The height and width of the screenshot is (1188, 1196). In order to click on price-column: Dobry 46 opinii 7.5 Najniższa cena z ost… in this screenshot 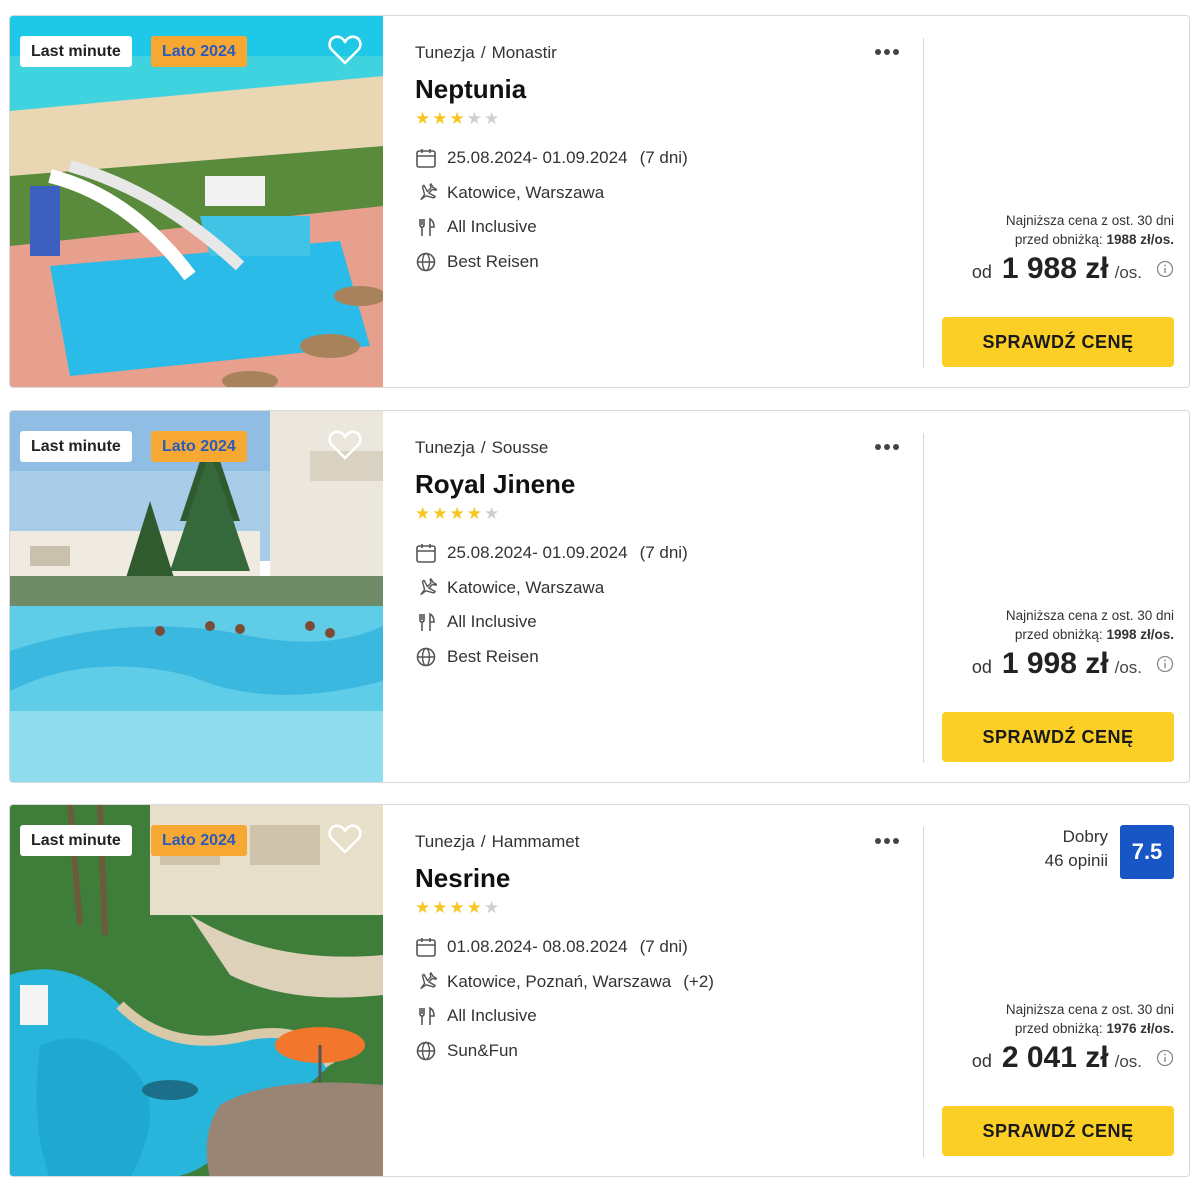, I will do `click(1058, 990)`.